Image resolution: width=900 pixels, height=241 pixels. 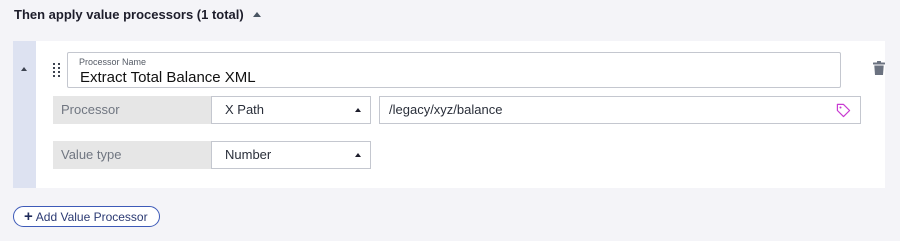 I want to click on plus-icon: +, so click(x=28, y=216).